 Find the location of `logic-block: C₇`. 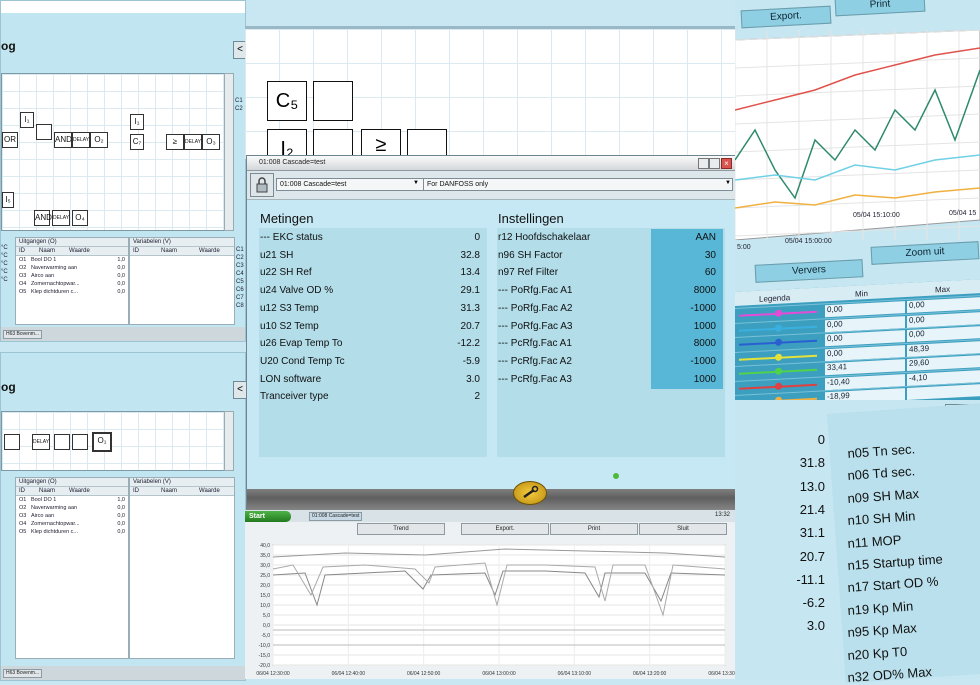

logic-block: C₇ is located at coordinates (137, 142).